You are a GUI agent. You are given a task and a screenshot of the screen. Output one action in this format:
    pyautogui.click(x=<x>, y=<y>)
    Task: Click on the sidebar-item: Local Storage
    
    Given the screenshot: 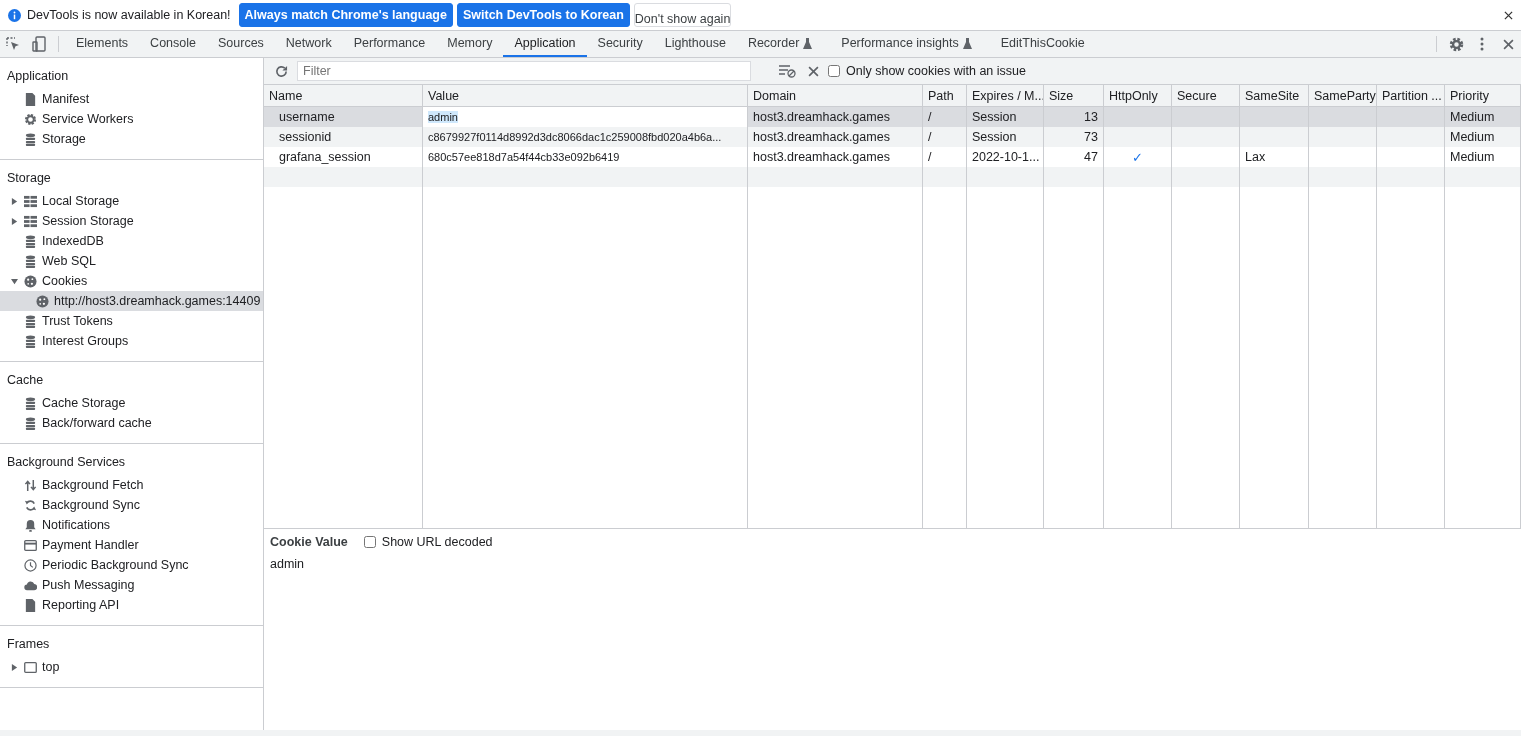 What is the action you would take?
    pyautogui.click(x=131, y=201)
    